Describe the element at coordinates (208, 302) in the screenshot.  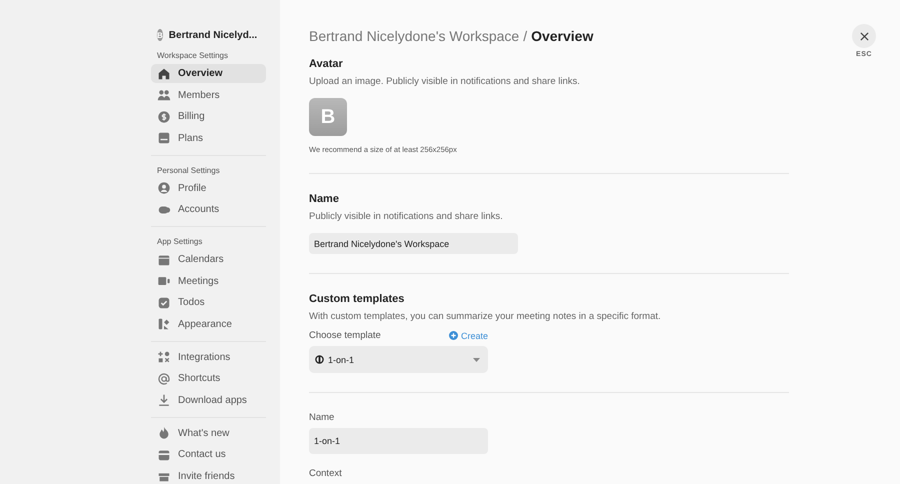
I see `sidebar-item: Todos` at that location.